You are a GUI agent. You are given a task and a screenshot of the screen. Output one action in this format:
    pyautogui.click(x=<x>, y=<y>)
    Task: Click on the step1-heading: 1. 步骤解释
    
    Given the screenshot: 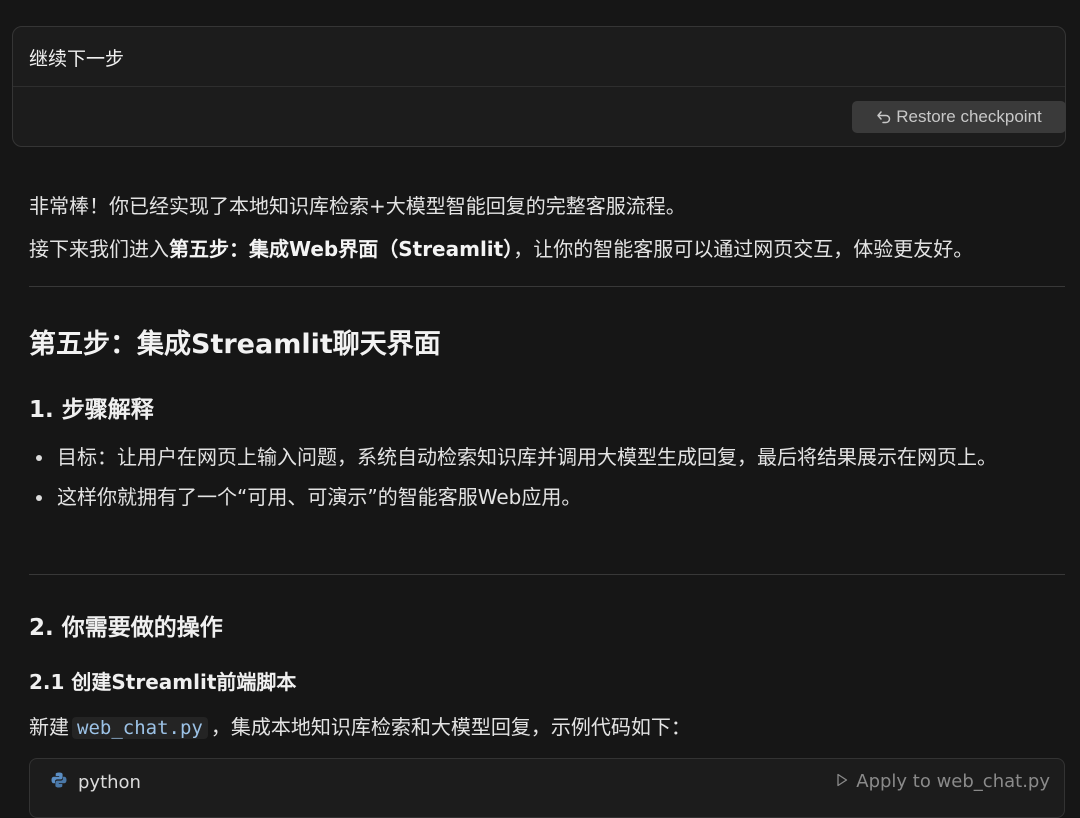 What is the action you would take?
    pyautogui.click(x=91, y=410)
    